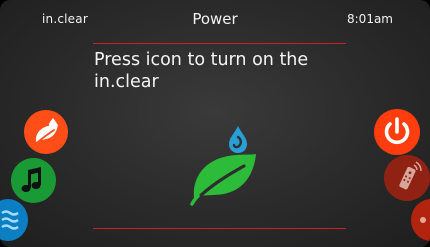 The image size is (430, 247). I want to click on power-icon, so click(397, 131).